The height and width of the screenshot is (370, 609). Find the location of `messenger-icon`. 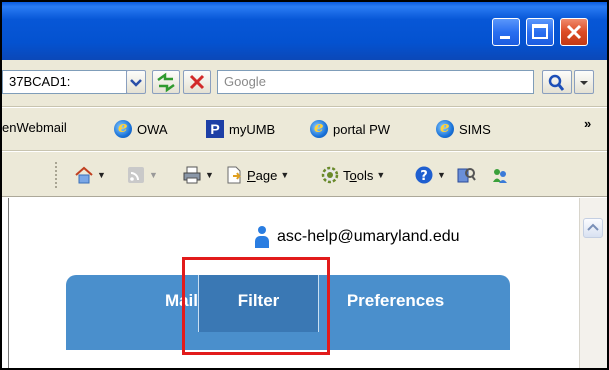

messenger-icon is located at coordinates (500, 176).